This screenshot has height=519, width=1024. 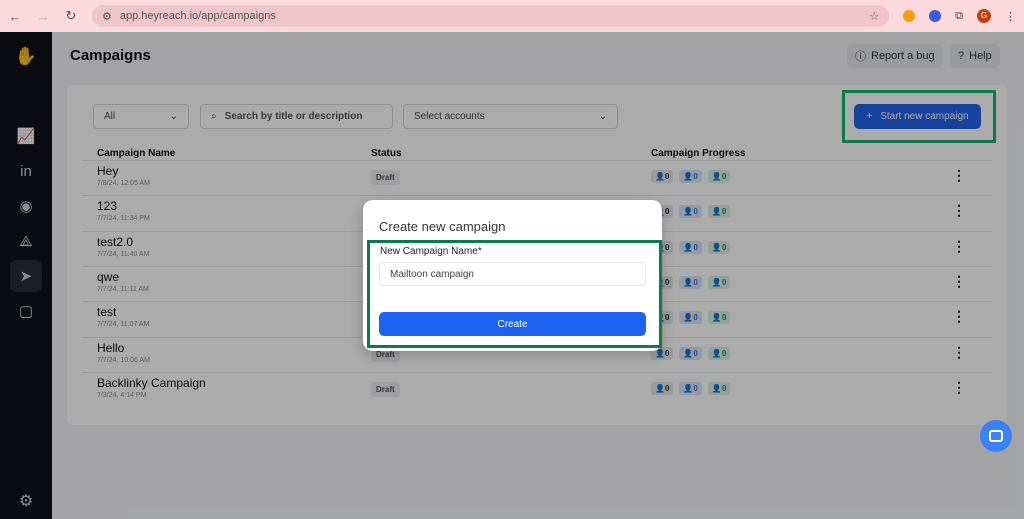 I want to click on chat-widget-button, so click(x=996, y=436).